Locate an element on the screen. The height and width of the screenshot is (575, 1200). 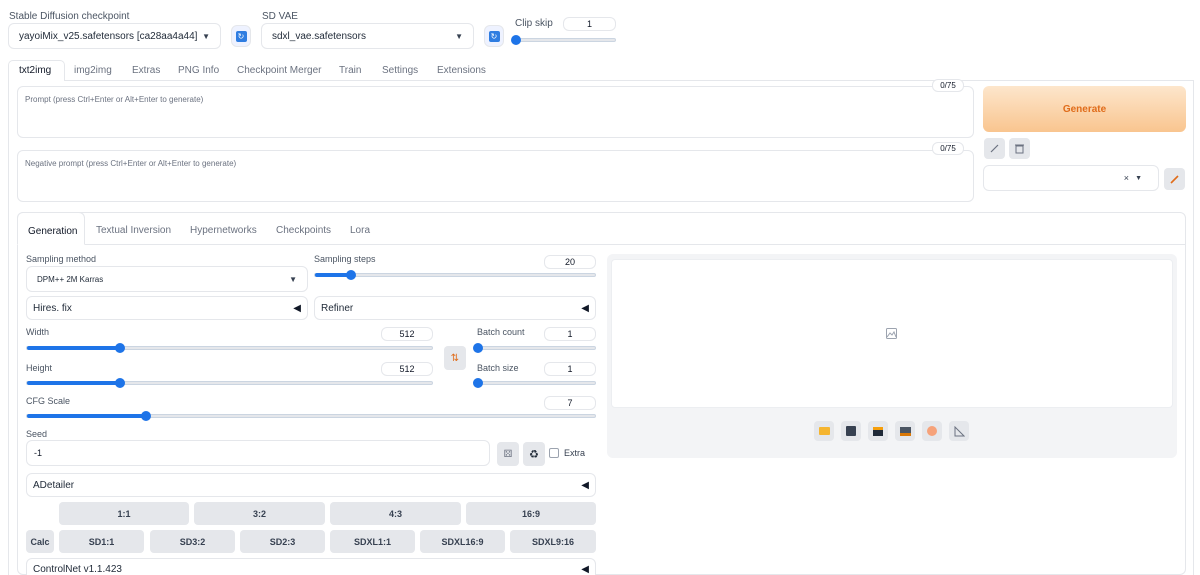
ratio-4-3-button: 4:3 is located at coordinates (395, 513).